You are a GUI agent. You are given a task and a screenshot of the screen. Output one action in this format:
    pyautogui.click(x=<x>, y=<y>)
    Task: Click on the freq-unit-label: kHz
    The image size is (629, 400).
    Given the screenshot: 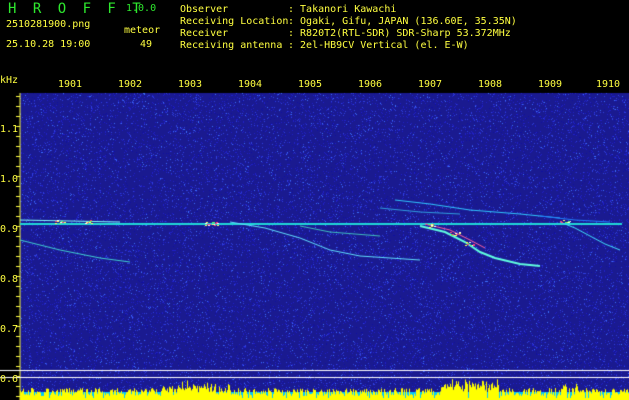 What is the action you would take?
    pyautogui.click(x=9, y=80)
    